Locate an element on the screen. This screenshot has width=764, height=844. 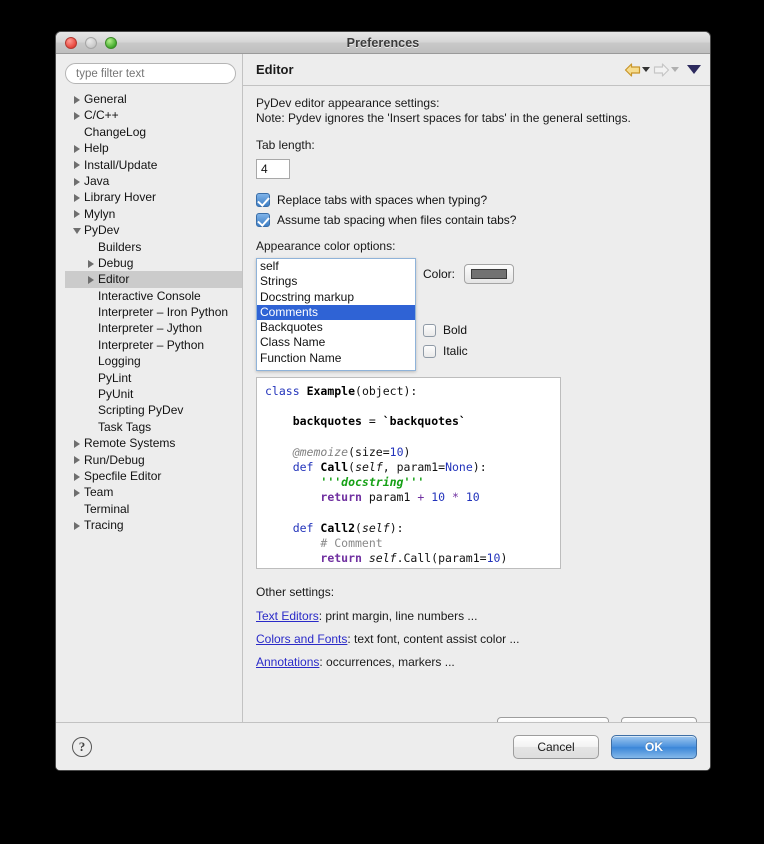
minimize-button is located at coordinates (91, 42).